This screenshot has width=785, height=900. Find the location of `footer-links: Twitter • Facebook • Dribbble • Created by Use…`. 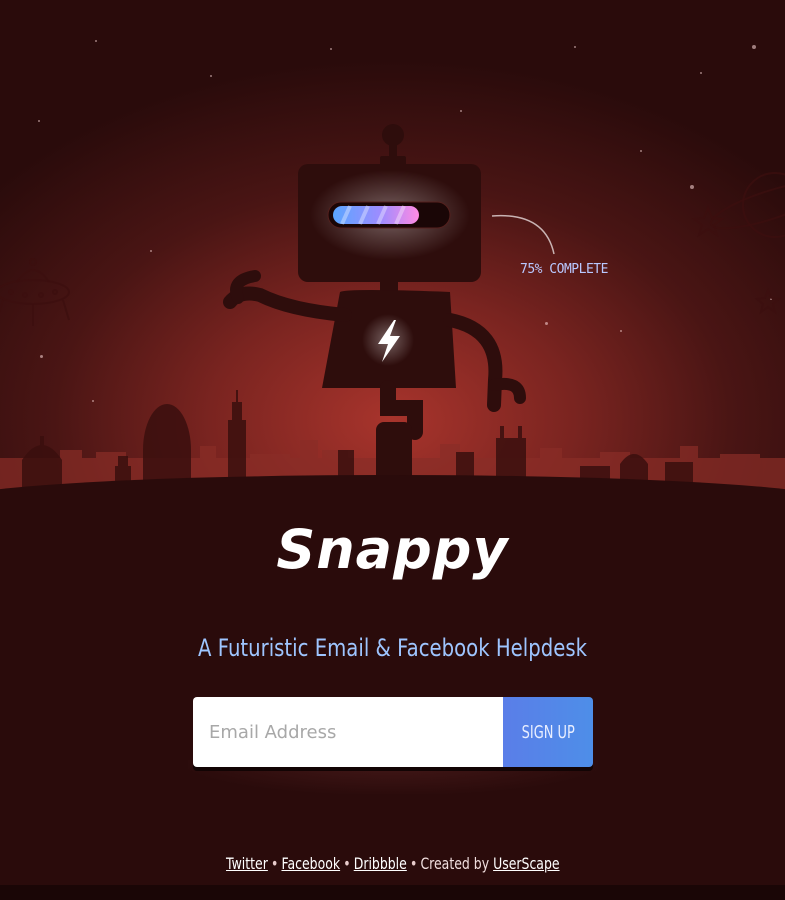

footer-links: Twitter • Facebook • Dribbble • Created by Use… is located at coordinates (393, 863).